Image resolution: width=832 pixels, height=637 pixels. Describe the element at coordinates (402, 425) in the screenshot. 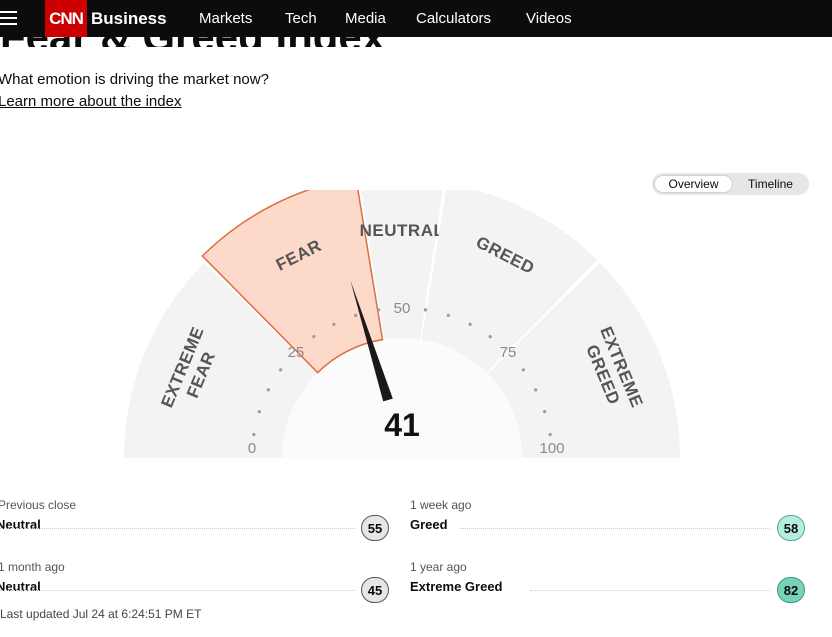

I see `gauge-score: 41` at that location.